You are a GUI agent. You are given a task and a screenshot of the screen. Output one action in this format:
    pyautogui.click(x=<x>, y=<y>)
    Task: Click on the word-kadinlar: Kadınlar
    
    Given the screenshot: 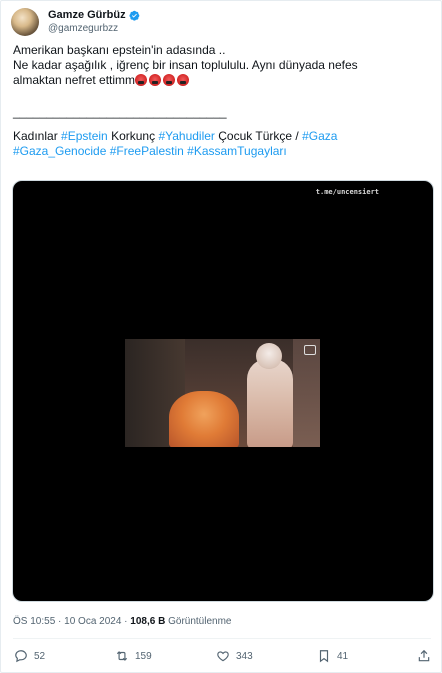 What is the action you would take?
    pyautogui.click(x=37, y=136)
    